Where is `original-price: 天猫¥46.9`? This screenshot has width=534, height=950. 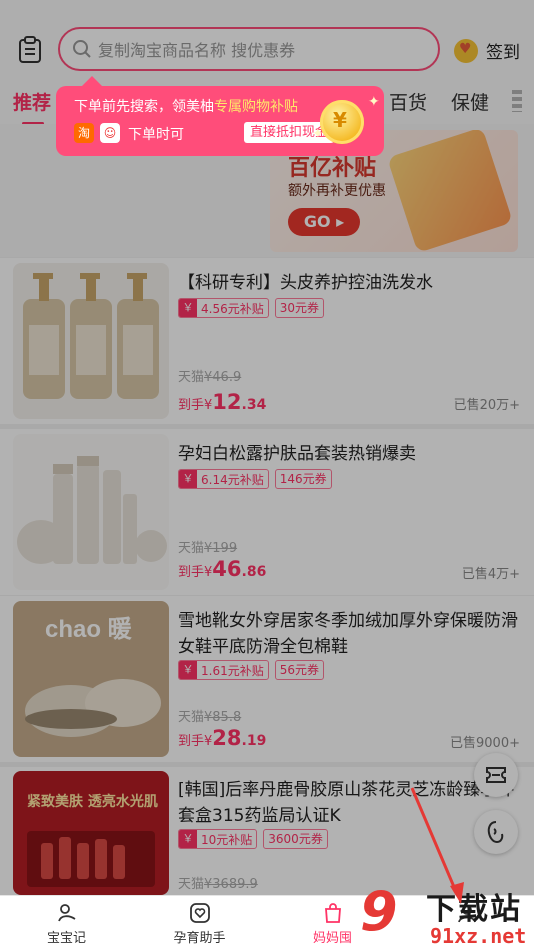
original-price: 天猫¥46.9 is located at coordinates (209, 375).